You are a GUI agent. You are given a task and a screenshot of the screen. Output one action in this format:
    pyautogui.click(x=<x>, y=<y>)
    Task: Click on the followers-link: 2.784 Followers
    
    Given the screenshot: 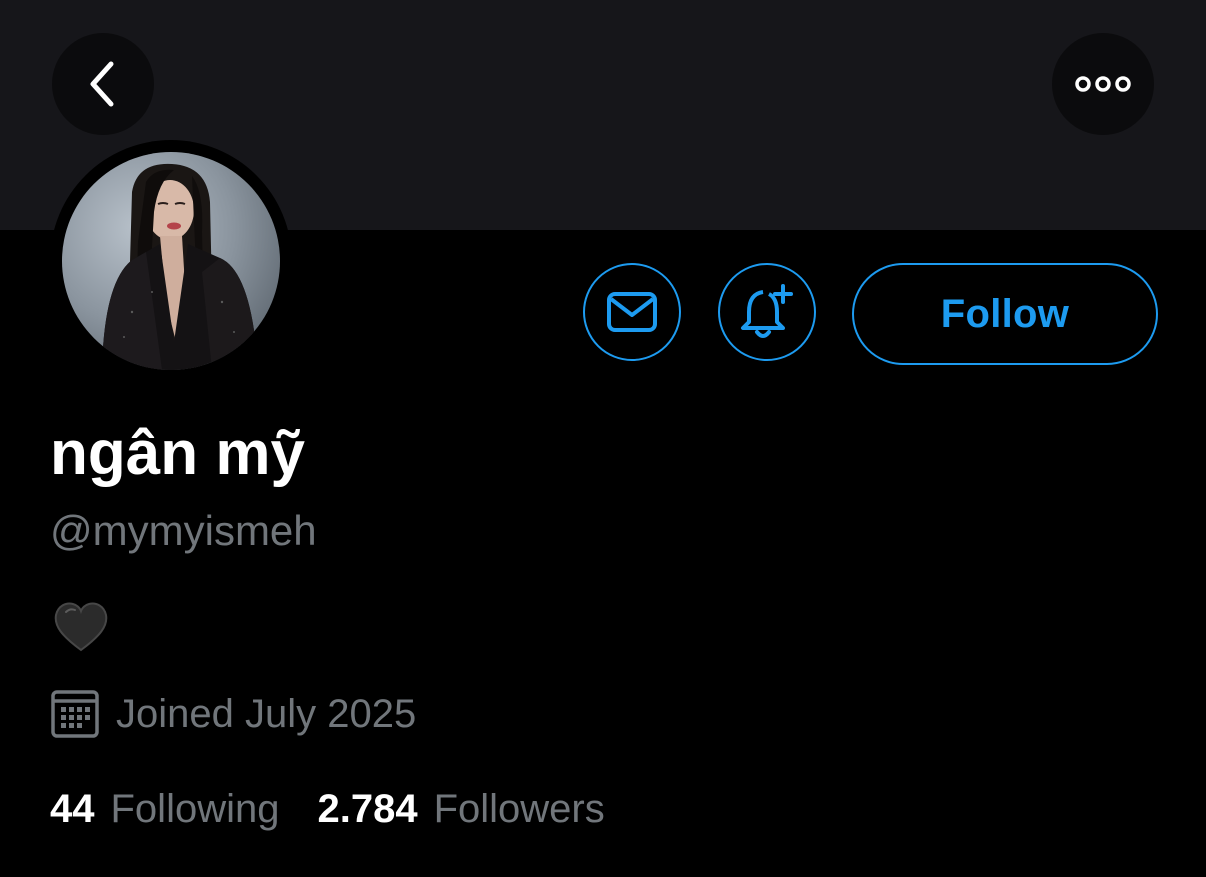 What is the action you would take?
    pyautogui.click(x=460, y=809)
    